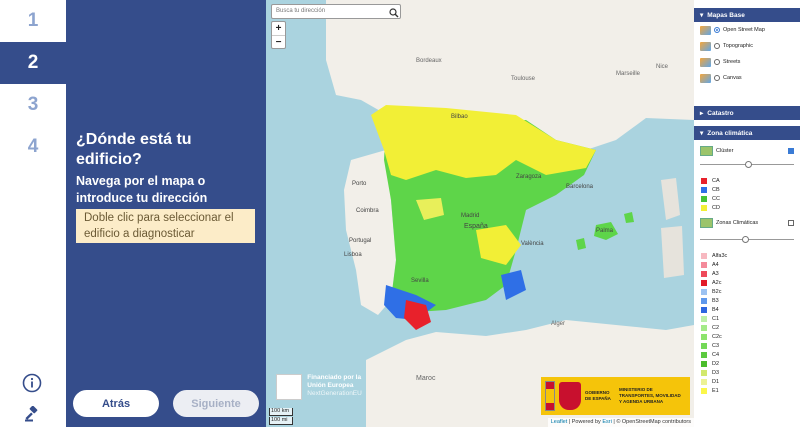 Image resolution: width=800 pixels, height=427 pixels. What do you see at coordinates (353, 255) in the screenshot?
I see `map-label-lisboa: Lisboa` at bounding box center [353, 255].